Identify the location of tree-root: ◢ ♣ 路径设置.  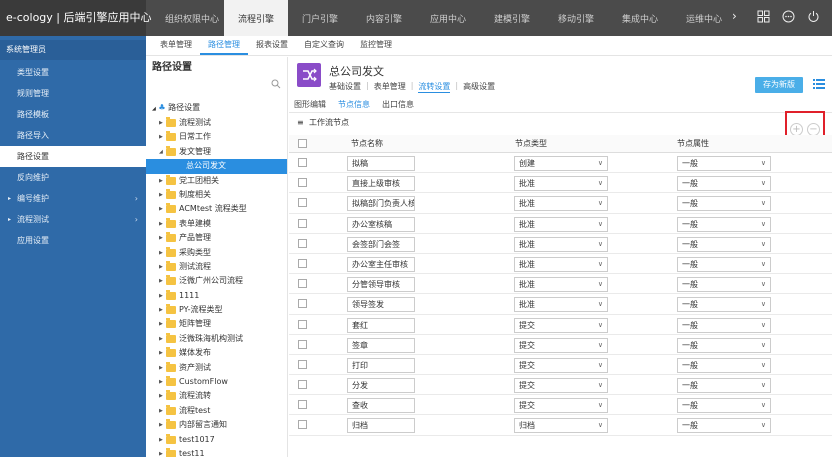
(216, 107).